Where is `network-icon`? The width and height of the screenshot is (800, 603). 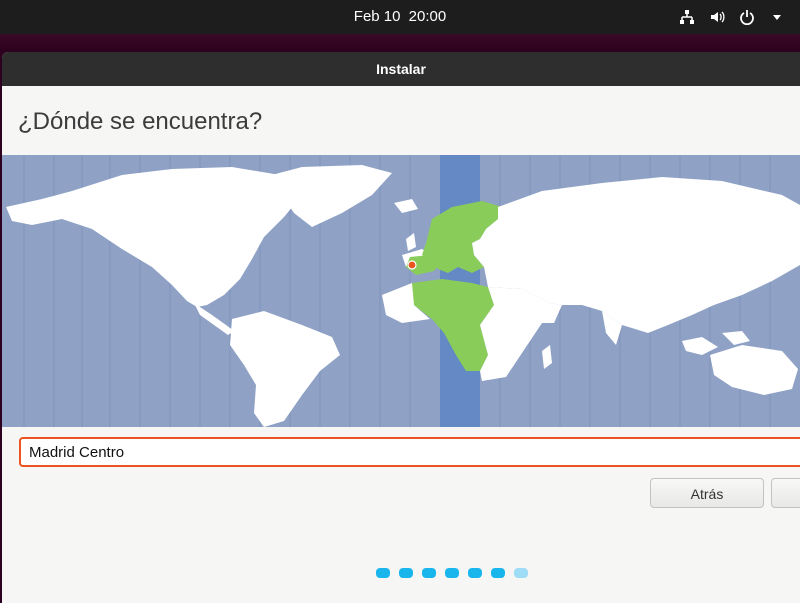 network-icon is located at coordinates (687, 17).